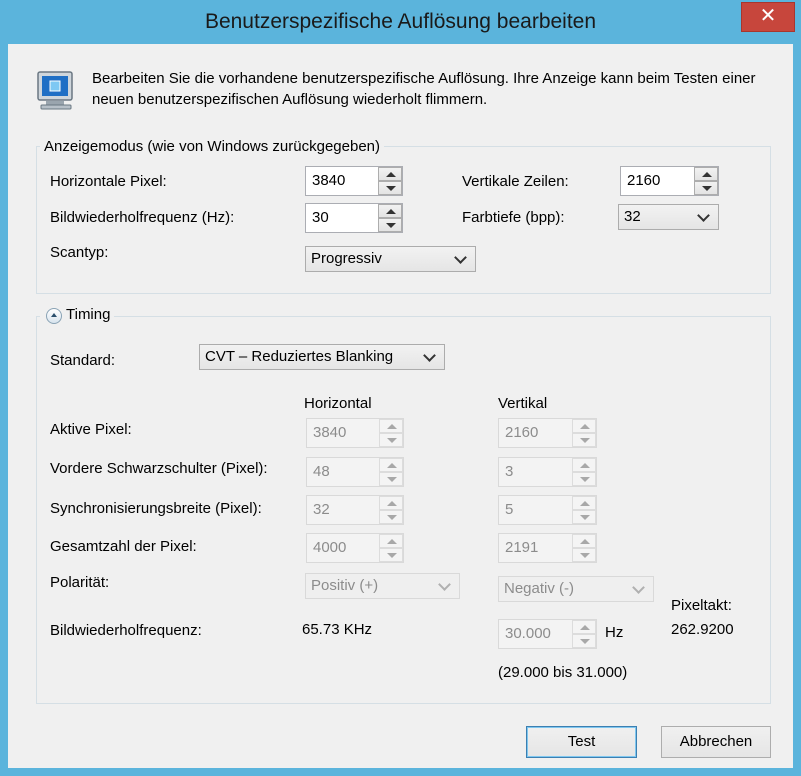 This screenshot has height=776, width=801. What do you see at coordinates (509, 509) in the screenshot?
I see `sync-width-vertical-value: 5` at bounding box center [509, 509].